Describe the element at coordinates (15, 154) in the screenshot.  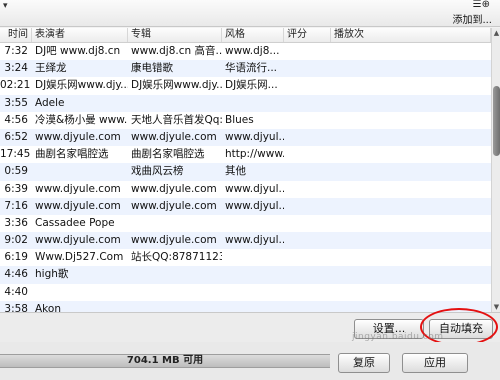
I see `cell-time: 17:45` at that location.